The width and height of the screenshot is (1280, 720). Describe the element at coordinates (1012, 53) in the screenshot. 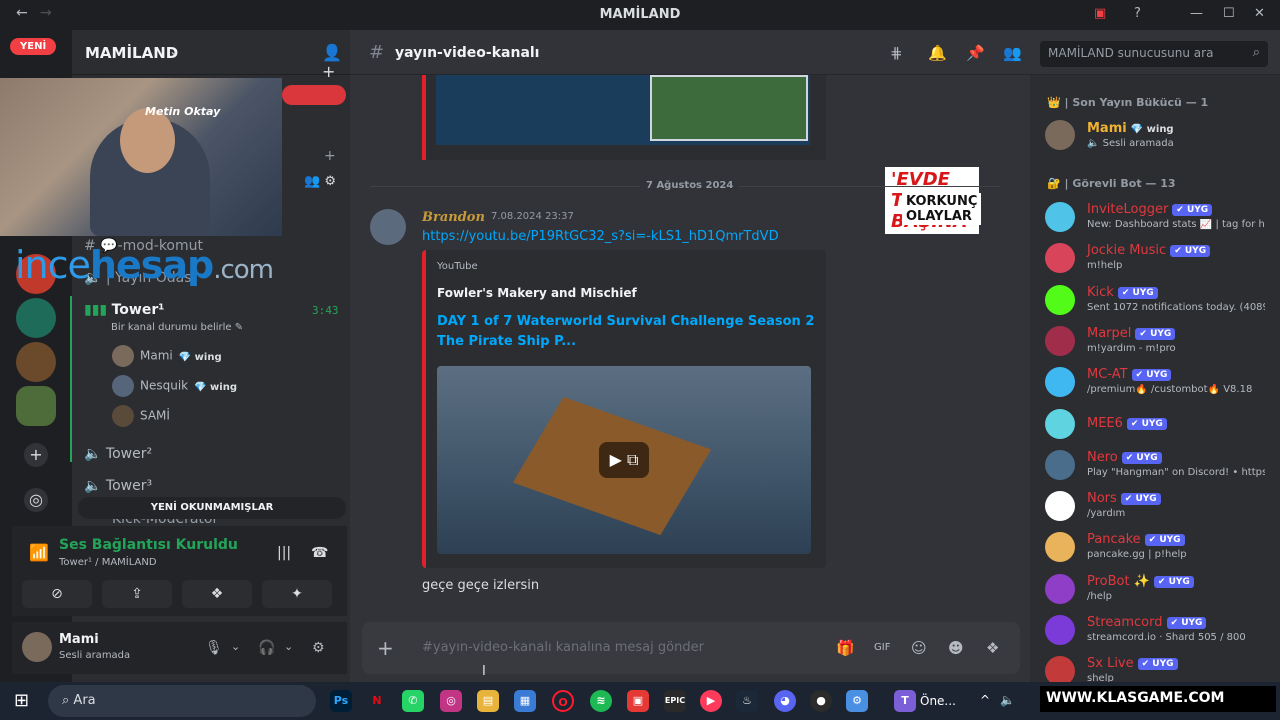

I see `member-list-icon: 👥` at that location.